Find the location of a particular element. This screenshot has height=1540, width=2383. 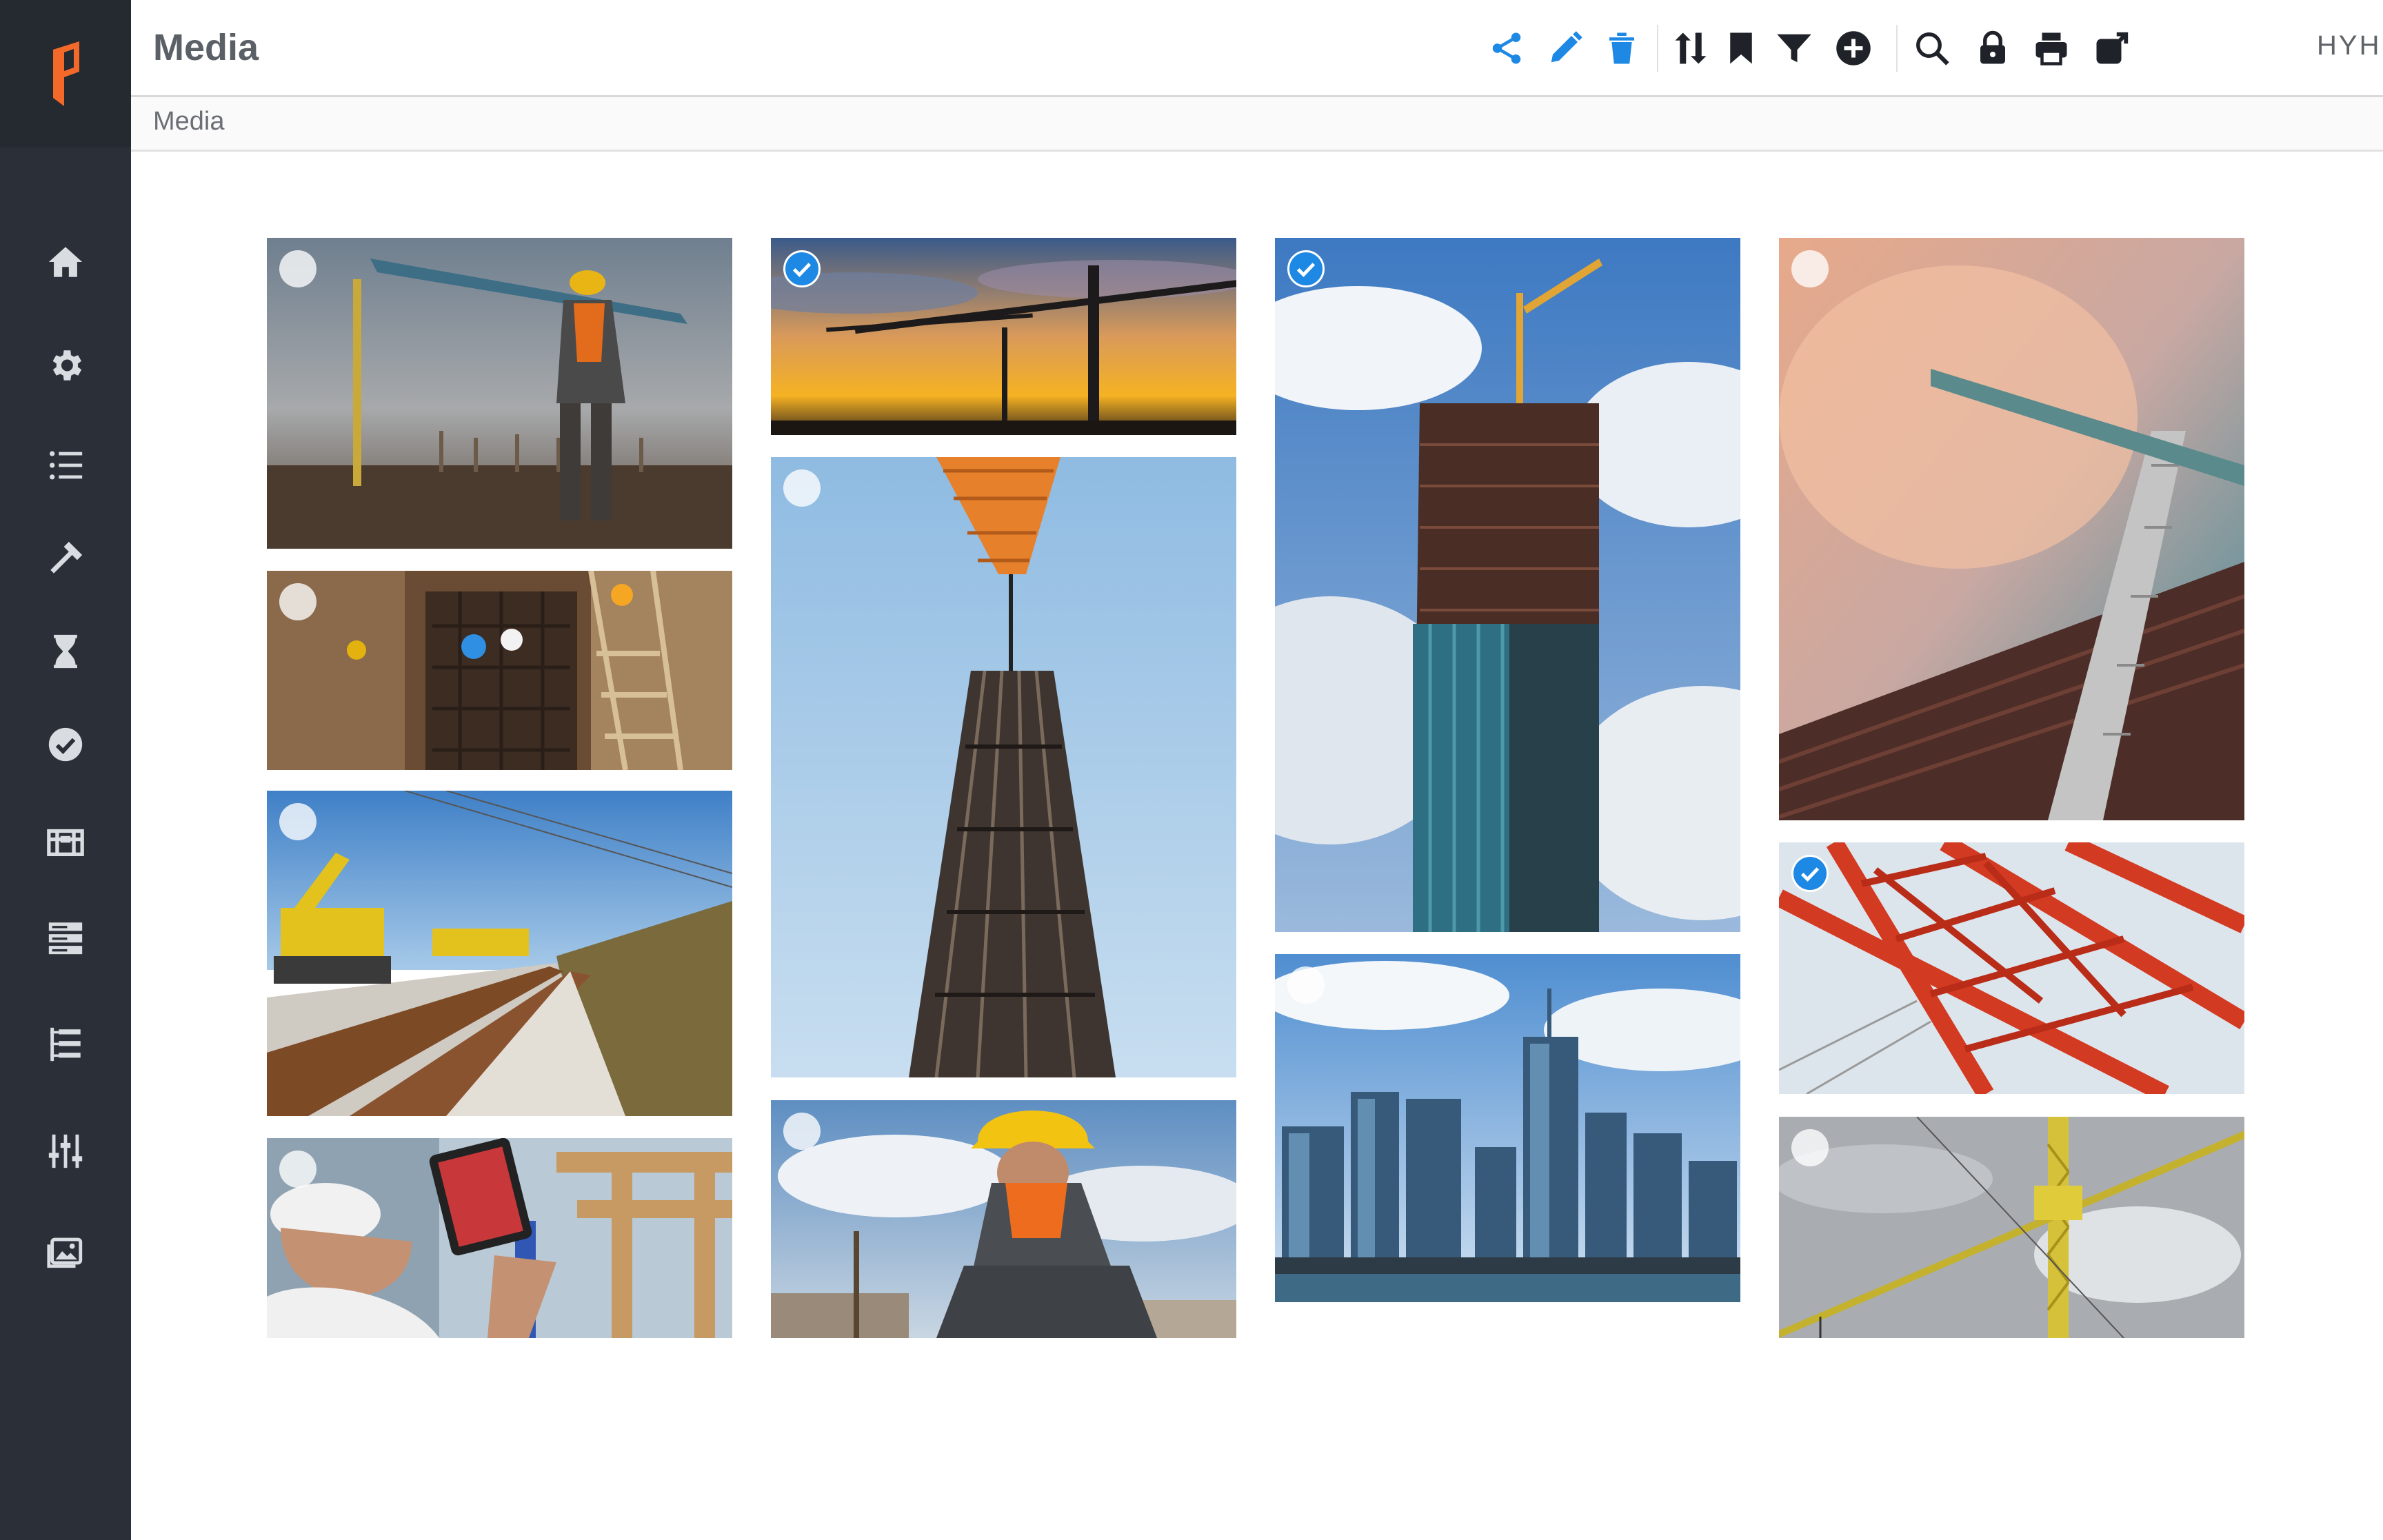

sidebar-item-media is located at coordinates (65, 1252).